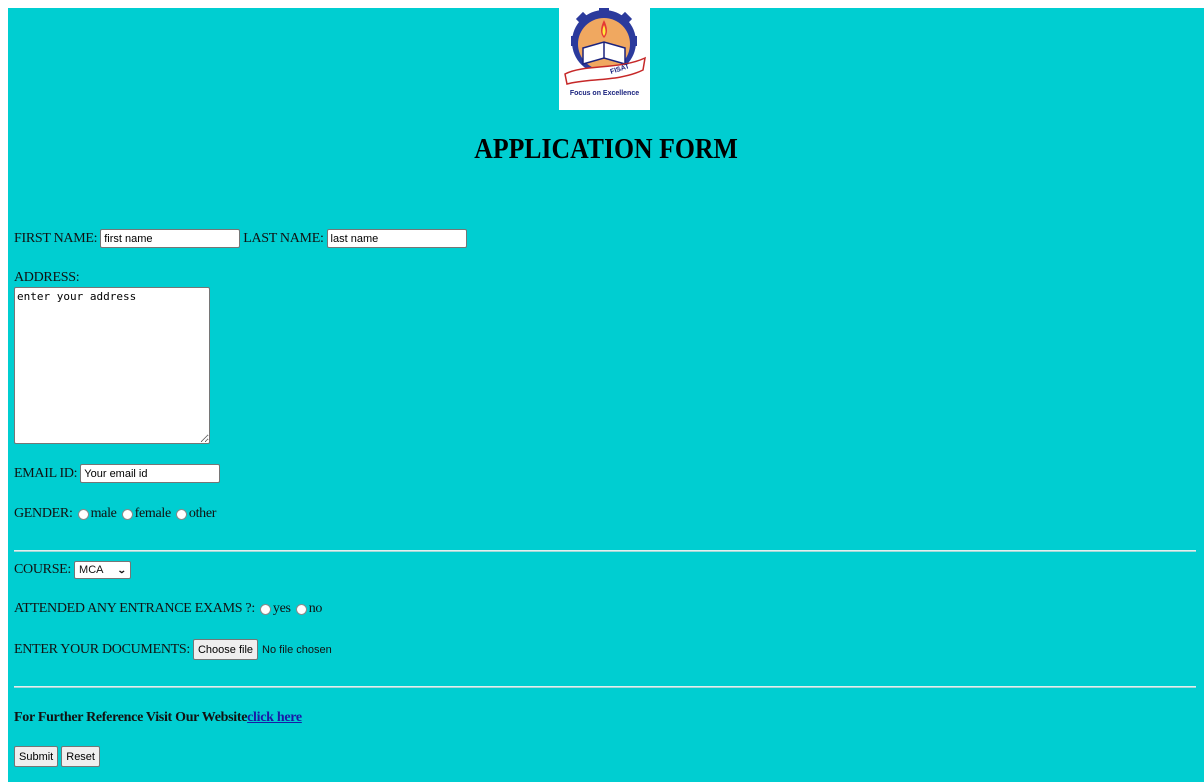  I want to click on choose-file-button: Choose file, so click(225, 649).